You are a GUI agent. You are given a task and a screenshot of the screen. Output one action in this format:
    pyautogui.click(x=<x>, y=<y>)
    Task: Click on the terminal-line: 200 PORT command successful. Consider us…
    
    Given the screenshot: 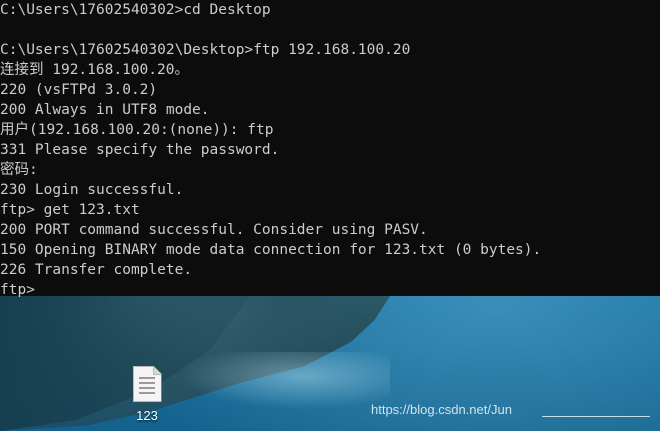 What is the action you would take?
    pyautogui.click(x=214, y=230)
    